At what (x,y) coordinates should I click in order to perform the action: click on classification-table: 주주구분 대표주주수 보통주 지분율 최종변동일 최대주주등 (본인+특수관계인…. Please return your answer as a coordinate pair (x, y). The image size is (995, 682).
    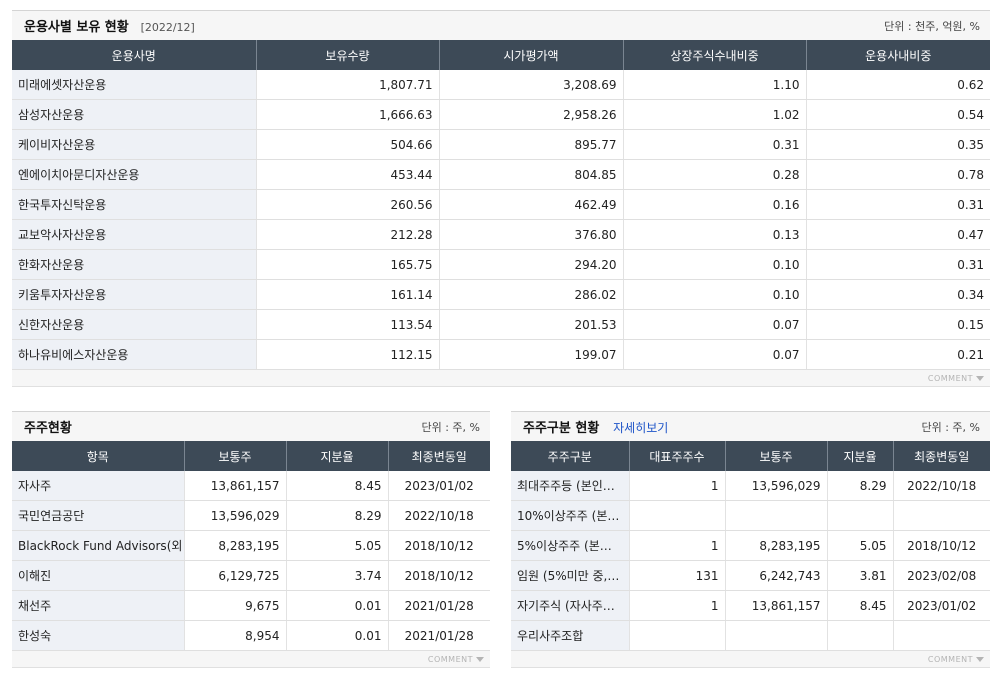
    Looking at the image, I should click on (750, 546).